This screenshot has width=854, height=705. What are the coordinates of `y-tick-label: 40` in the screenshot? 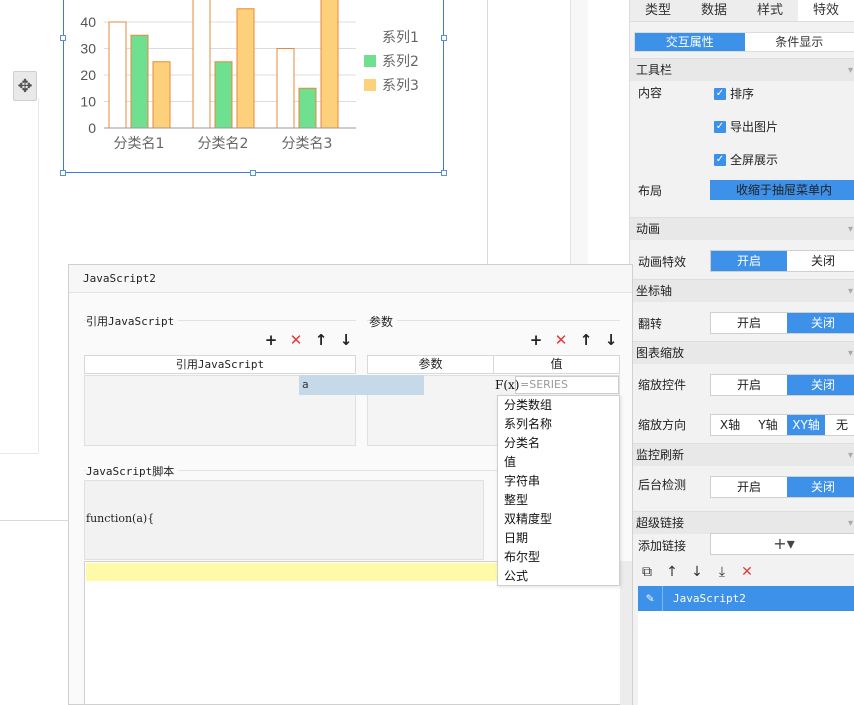 It's located at (88, 22).